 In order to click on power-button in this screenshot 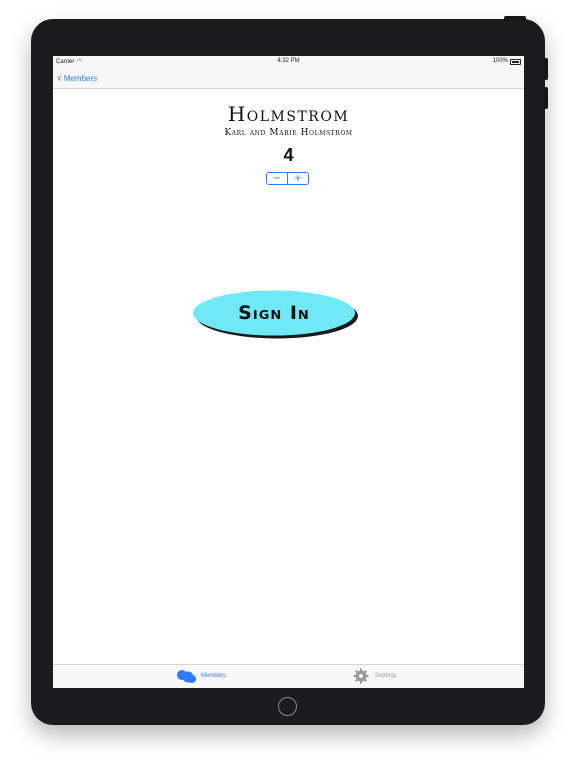, I will do `click(515, 18)`.